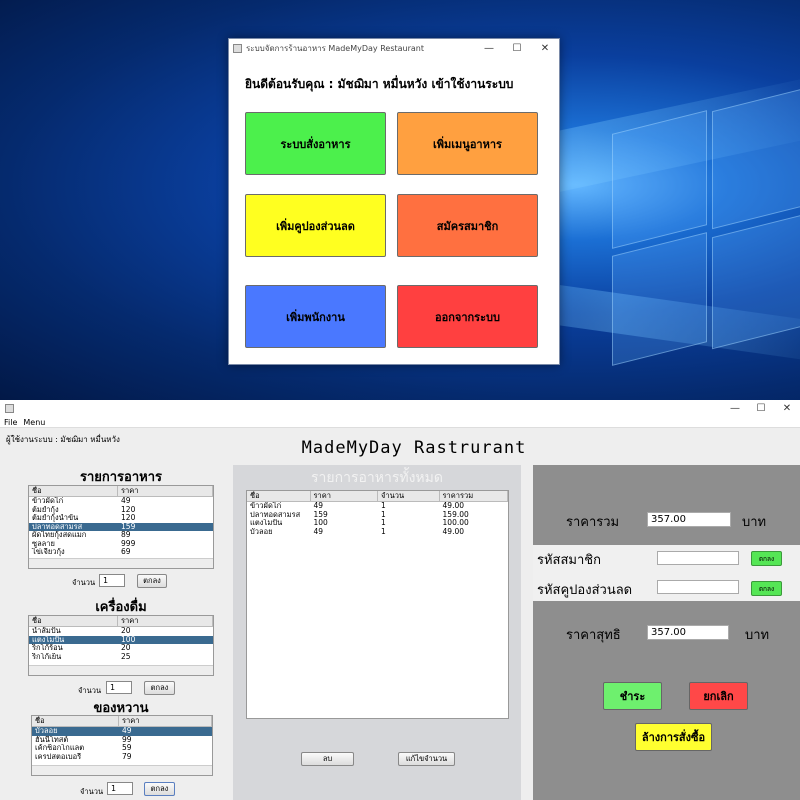 The image size is (800, 800). What do you see at coordinates (120, 477) in the screenshot?
I see `food-section-title: รายการอาหาร` at bounding box center [120, 477].